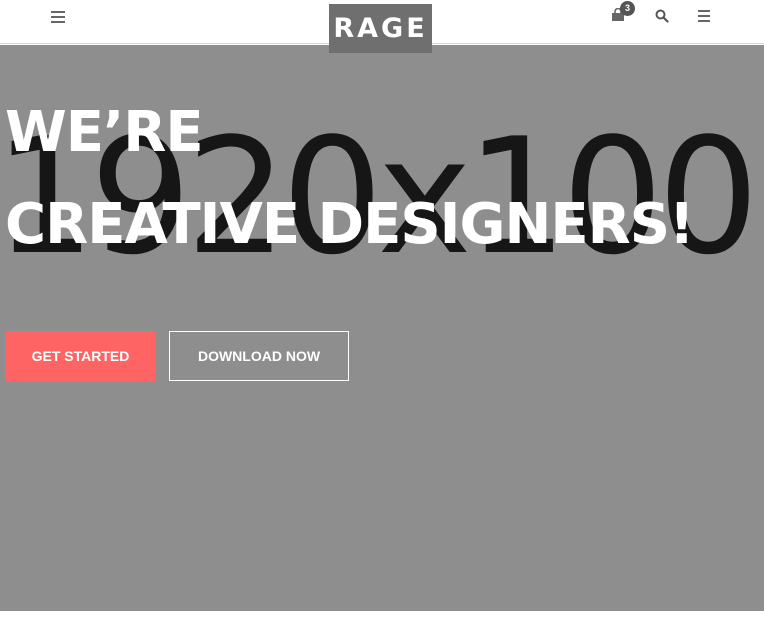 This screenshot has height=634, width=764. Describe the element at coordinates (80, 356) in the screenshot. I see `get-started-button: GET STARTED` at that location.